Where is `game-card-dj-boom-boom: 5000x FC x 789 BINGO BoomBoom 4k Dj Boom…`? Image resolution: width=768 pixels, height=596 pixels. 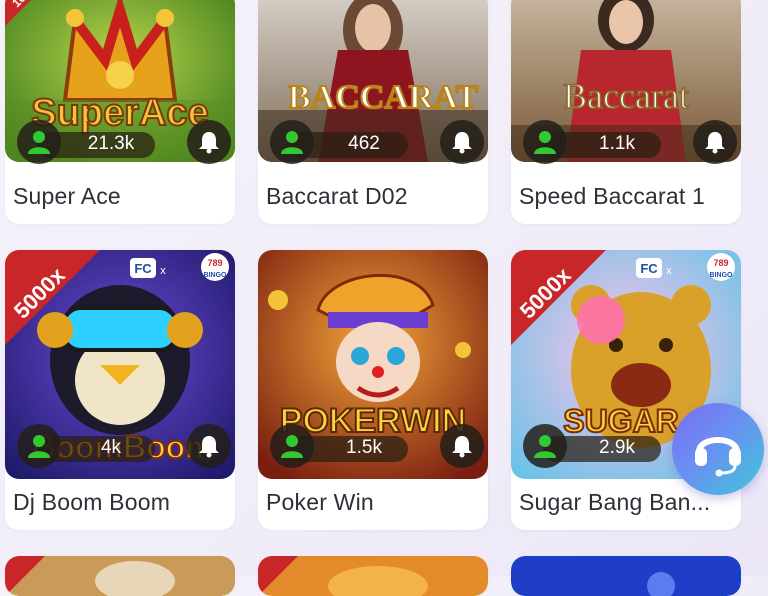
game-card-dj-boom-boom: 5000x FC x 789 BINGO BoomBoom 4k Dj Boom… is located at coordinates (120, 390).